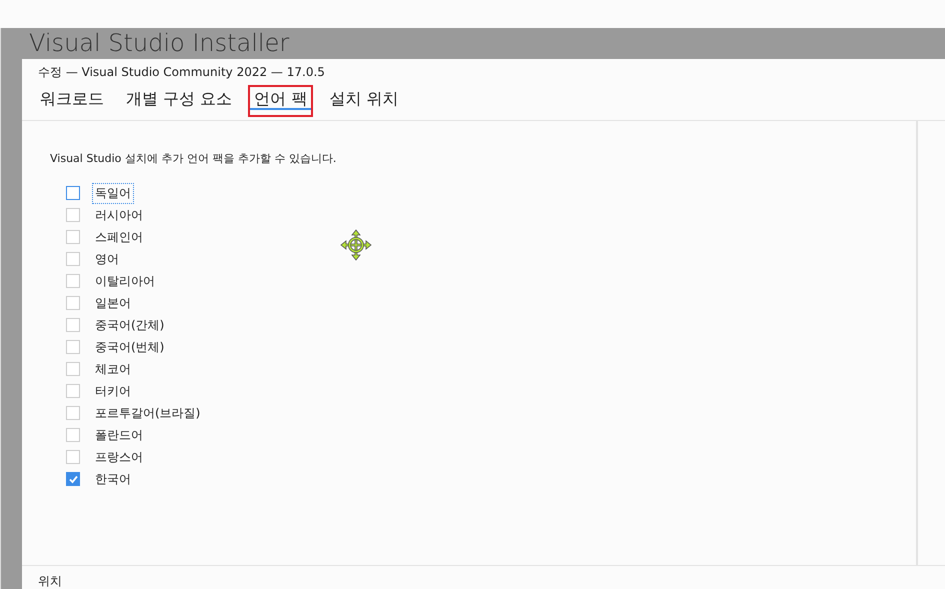 This screenshot has height=589, width=945. What do you see at coordinates (72, 101) in the screenshot?
I see `tab: 워크로드` at bounding box center [72, 101].